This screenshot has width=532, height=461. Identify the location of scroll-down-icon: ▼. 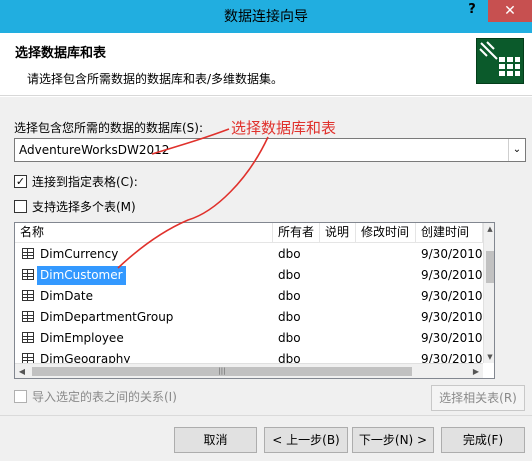
(489, 357).